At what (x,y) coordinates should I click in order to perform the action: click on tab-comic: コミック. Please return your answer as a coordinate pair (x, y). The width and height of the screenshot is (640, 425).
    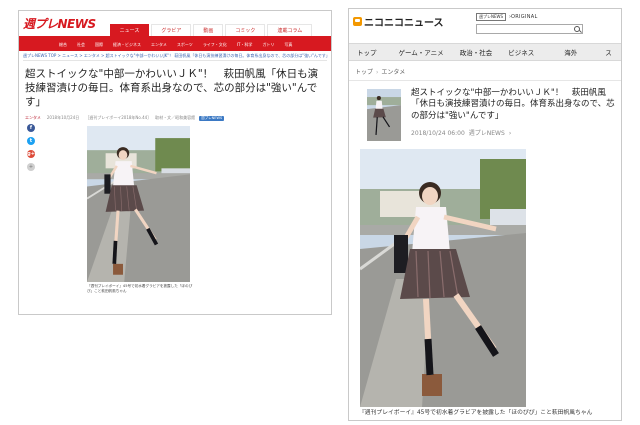
    Looking at the image, I should click on (245, 30).